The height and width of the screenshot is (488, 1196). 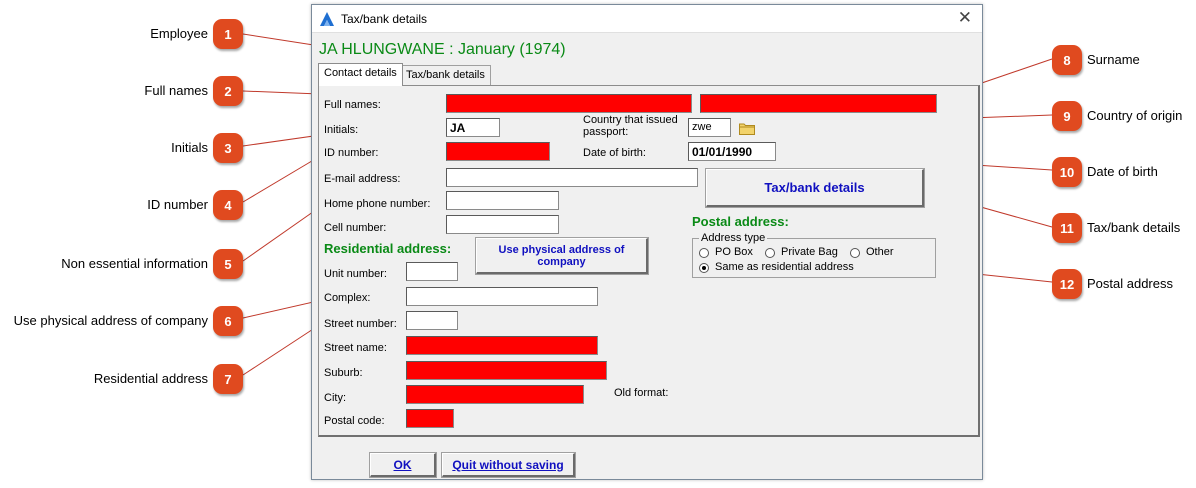 What do you see at coordinates (1067, 284) in the screenshot?
I see `callout-badge-12: 12` at bounding box center [1067, 284].